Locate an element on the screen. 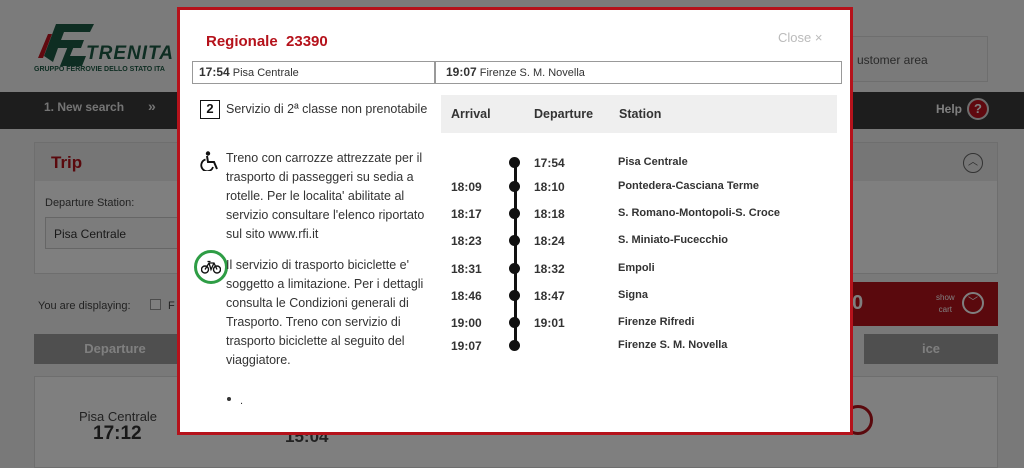 Image resolution: width=1024 pixels, height=468 pixels. departure-time: 18:32 is located at coordinates (549, 269).